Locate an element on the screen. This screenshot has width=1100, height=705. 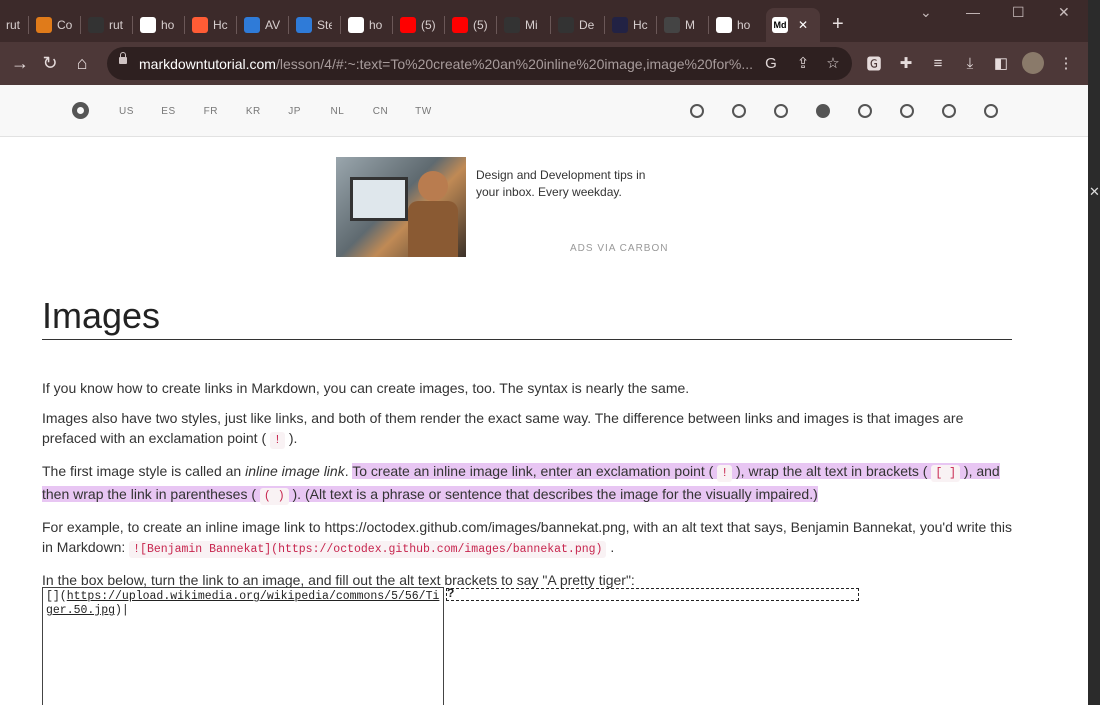
broken-image-icon: ? is located at coordinates (451, 593).